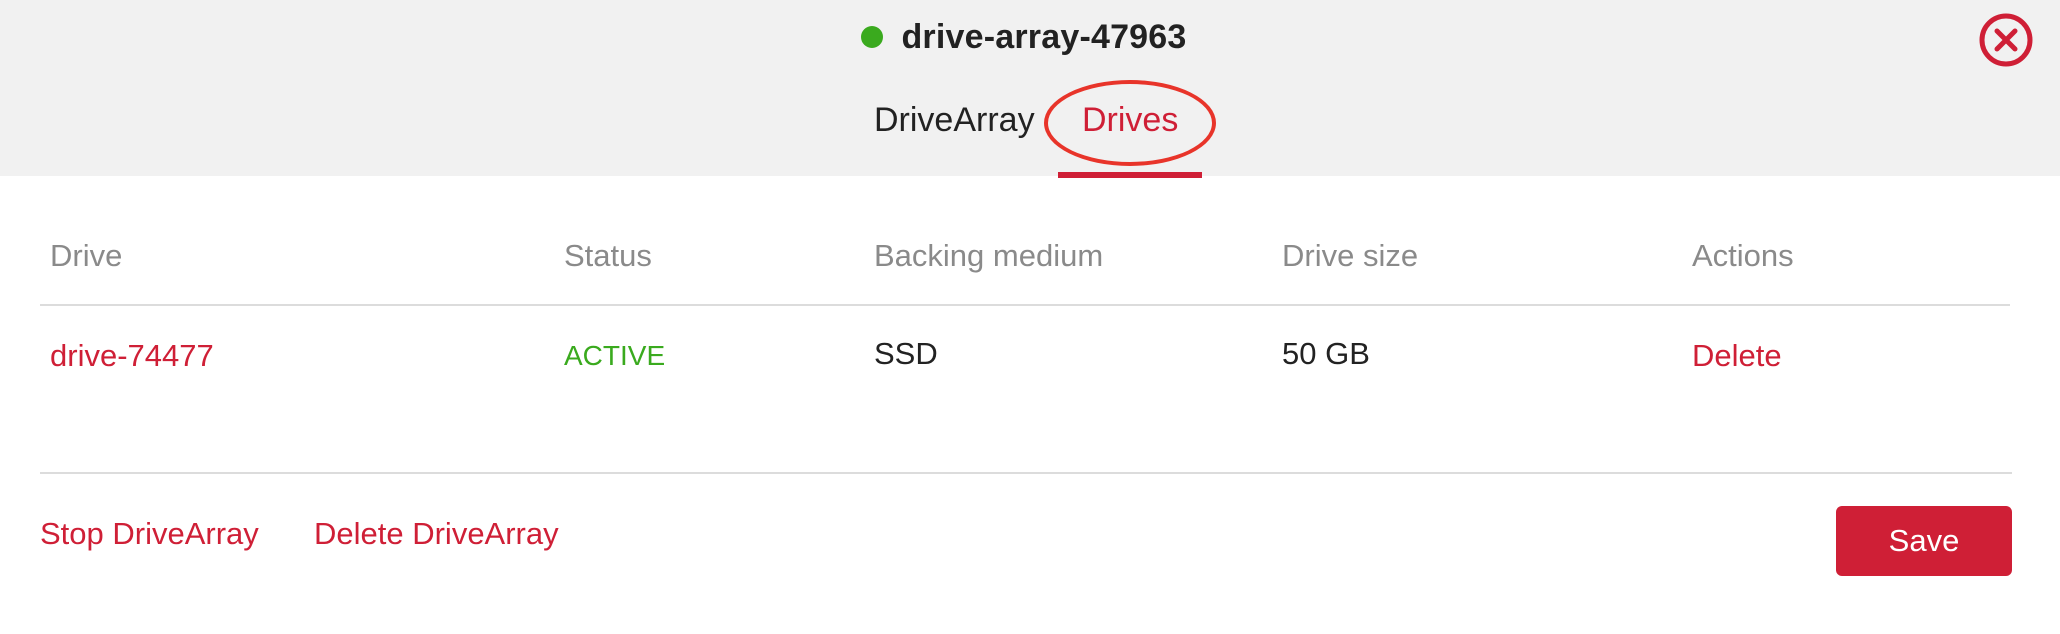 Image resolution: width=2060 pixels, height=634 pixels. I want to click on footer-divider, so click(1026, 473).